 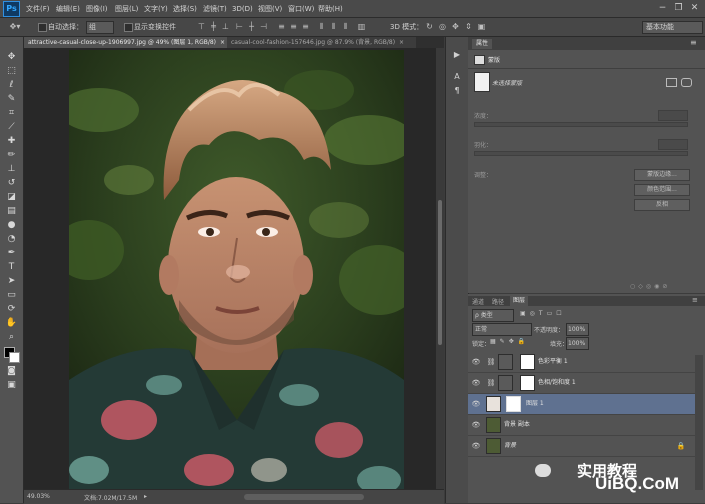 I want to click on tab-properties: 属性, so click(x=482, y=44).